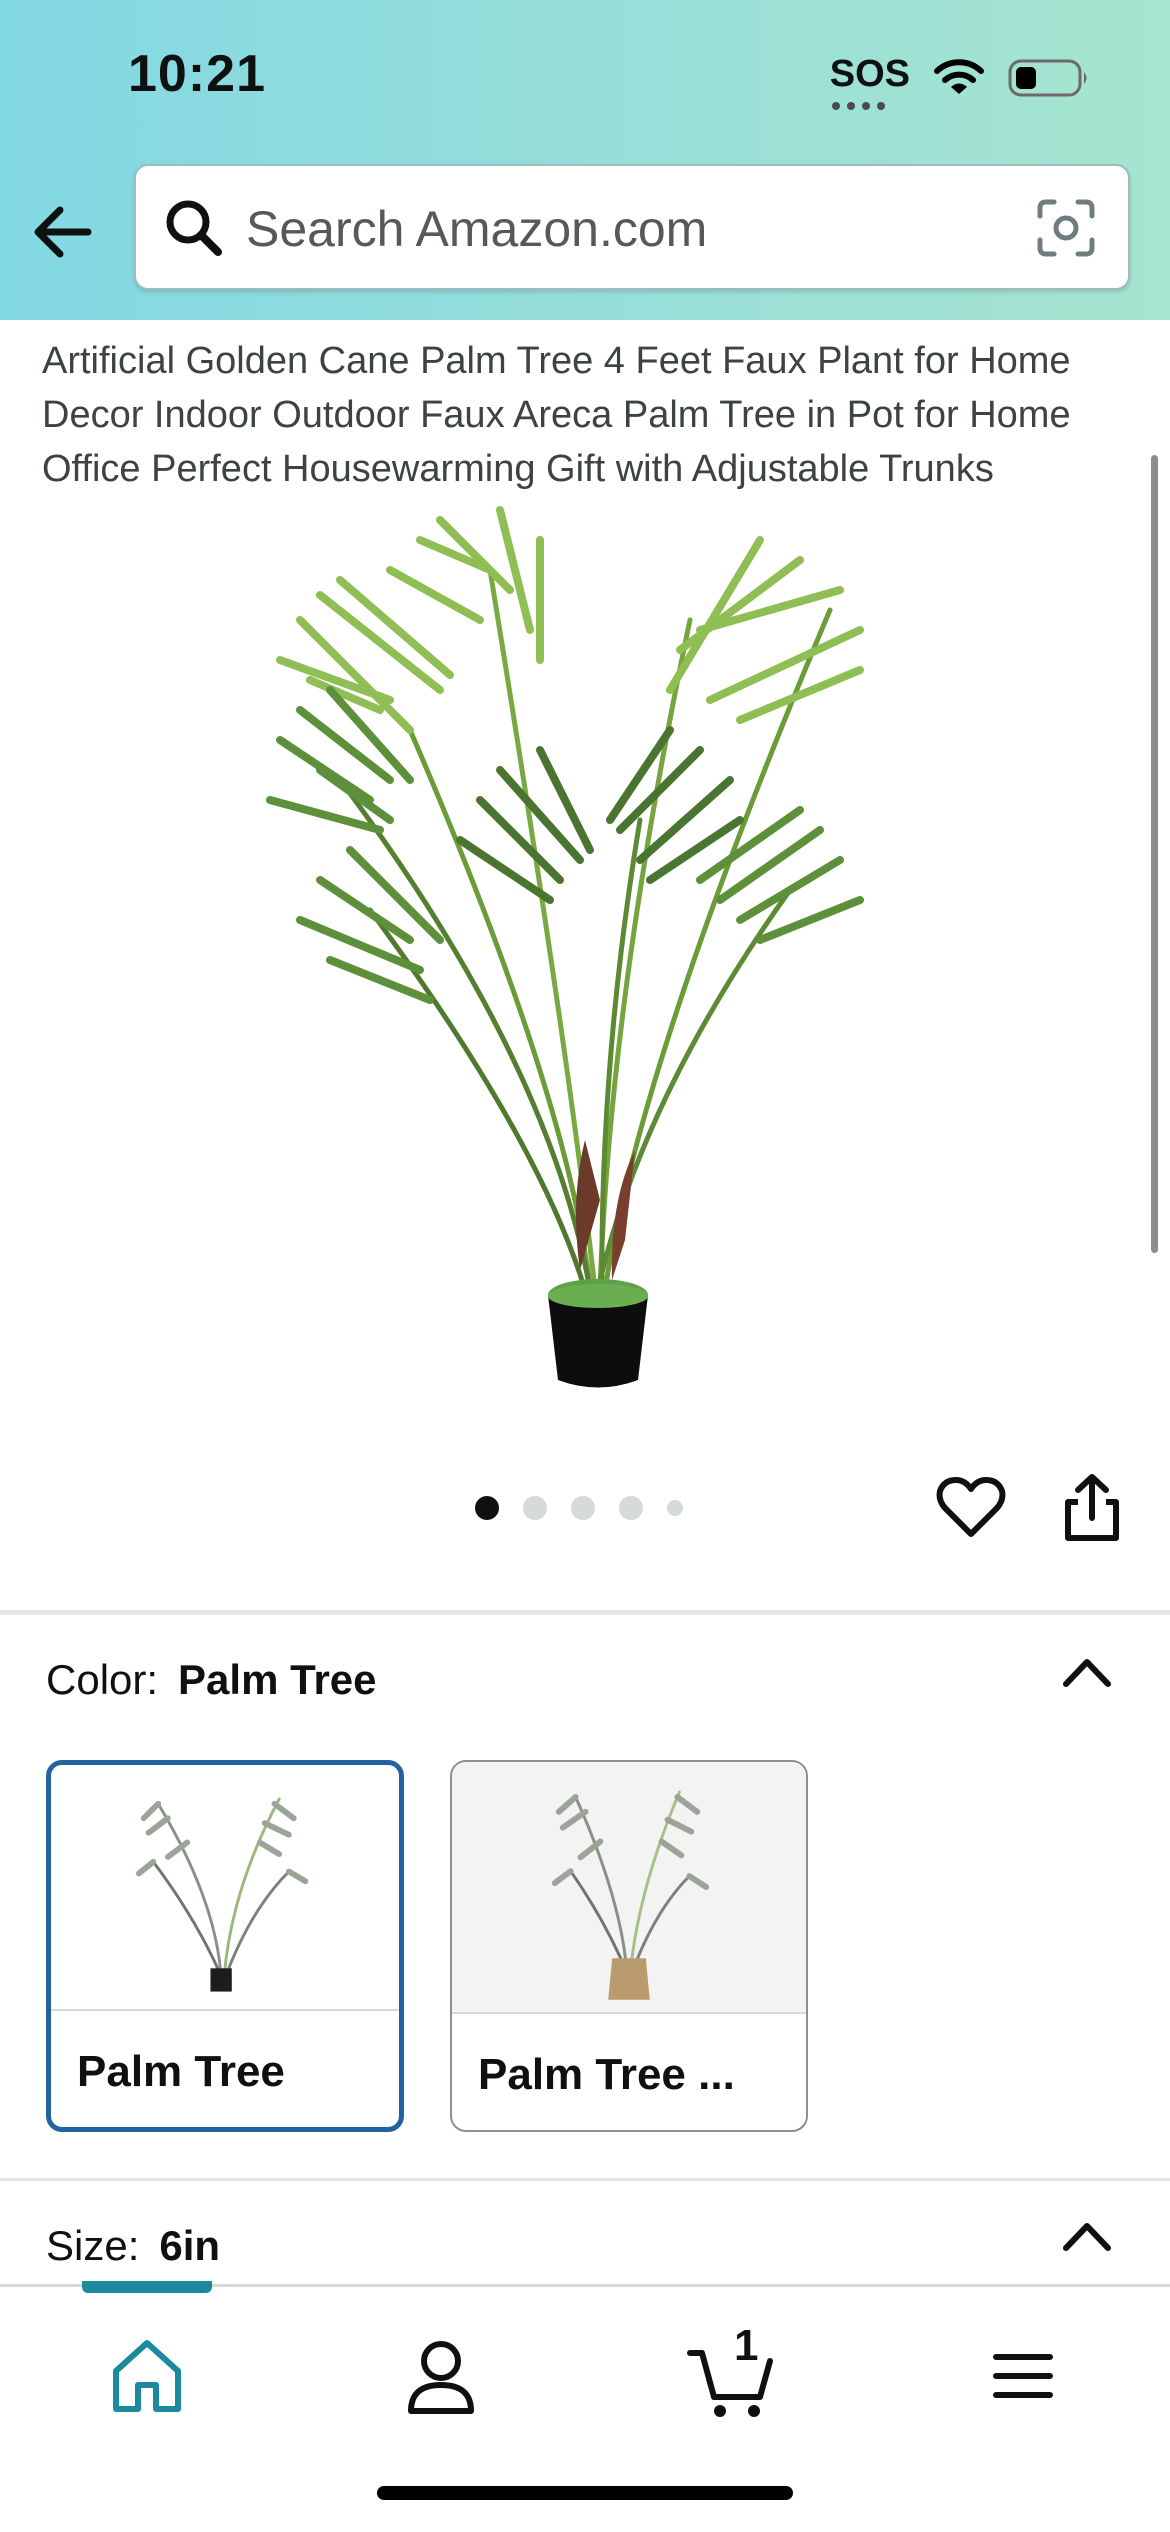 The image size is (1170, 2532). I want to click on back-button, so click(68, 232).